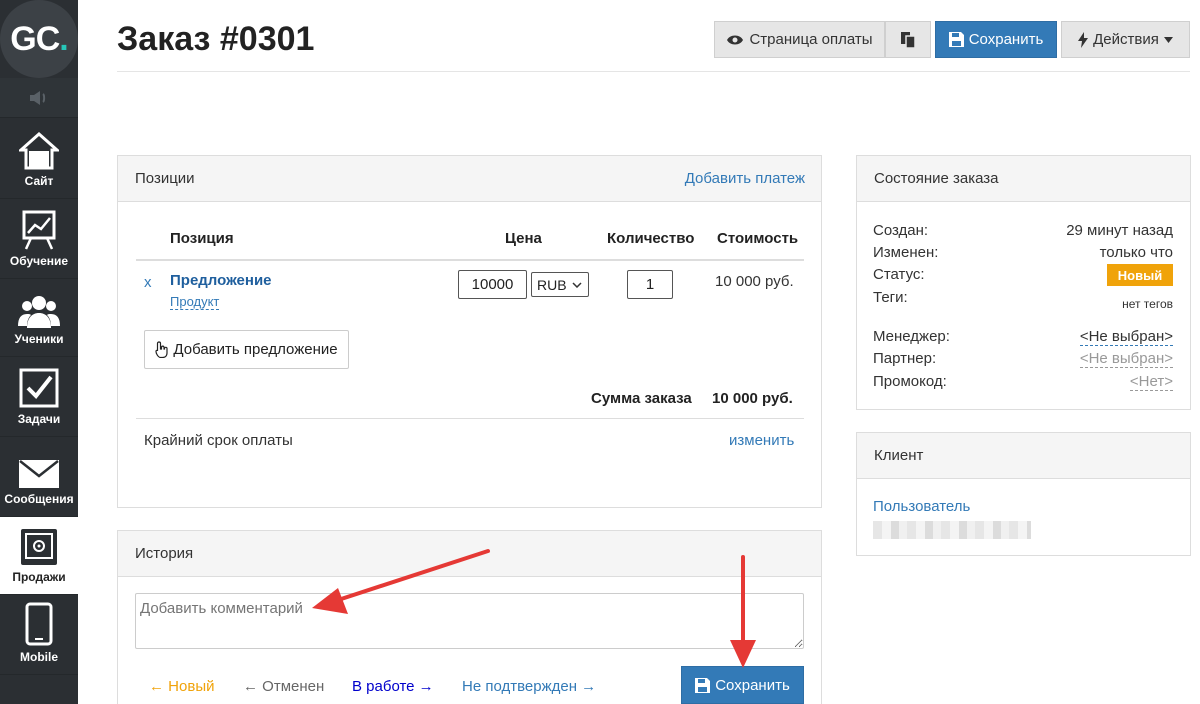 The image size is (1200, 704). Describe the element at coordinates (735, 39) in the screenshot. I see `eye-icon` at that location.